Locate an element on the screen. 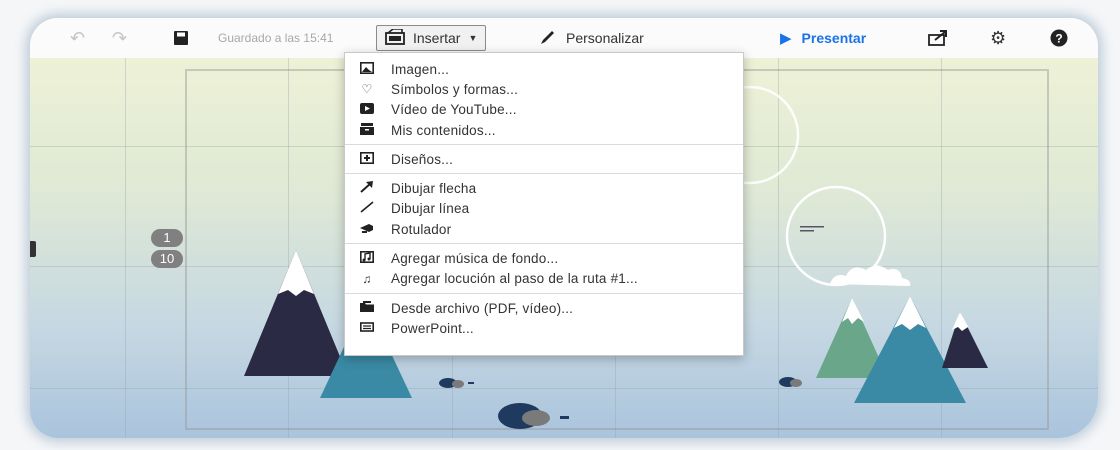  powerpoint-icon is located at coordinates (367, 328).